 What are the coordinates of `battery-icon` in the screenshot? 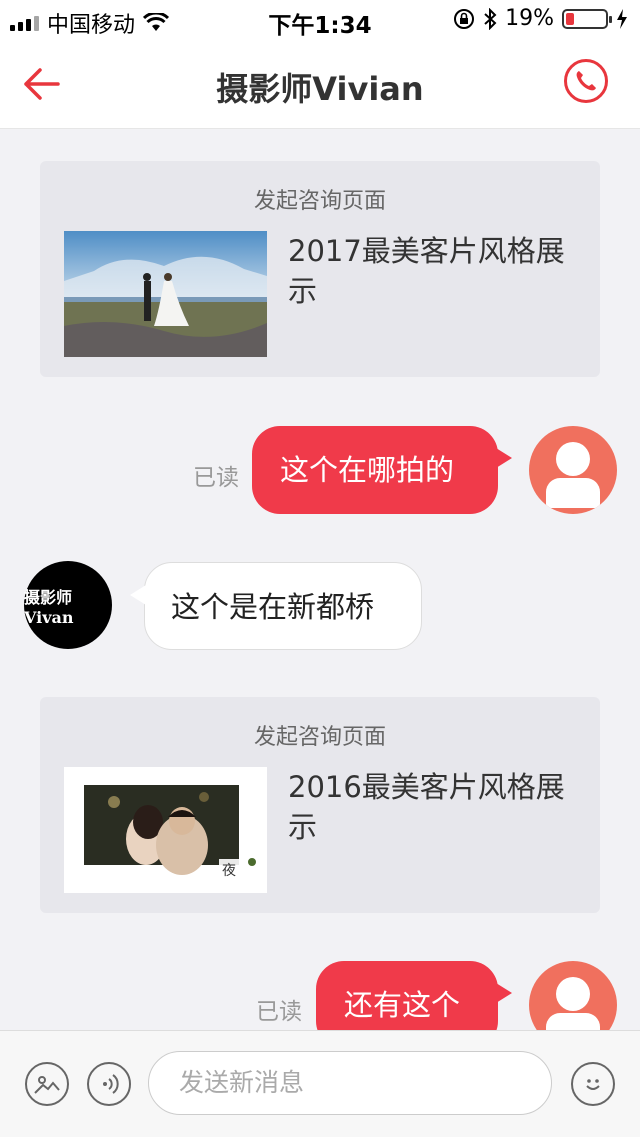 It's located at (587, 18).